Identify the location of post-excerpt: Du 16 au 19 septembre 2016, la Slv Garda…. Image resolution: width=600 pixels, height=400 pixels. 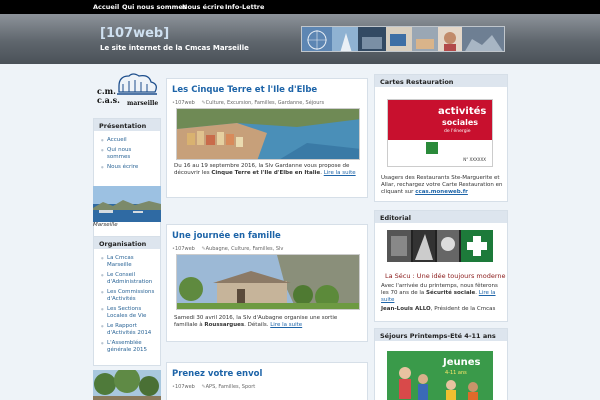
(268, 170).